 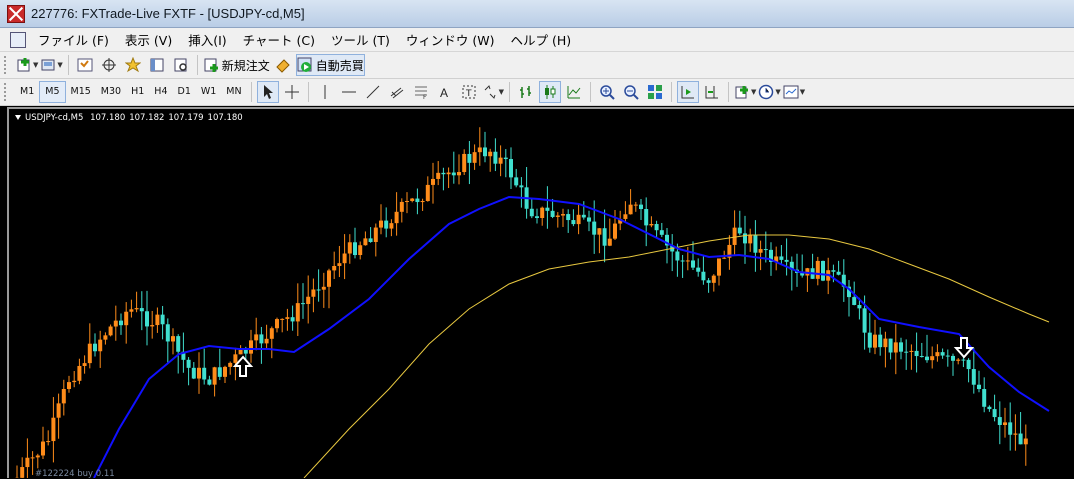 What do you see at coordinates (373, 92) in the screenshot?
I see `trendline-button` at bounding box center [373, 92].